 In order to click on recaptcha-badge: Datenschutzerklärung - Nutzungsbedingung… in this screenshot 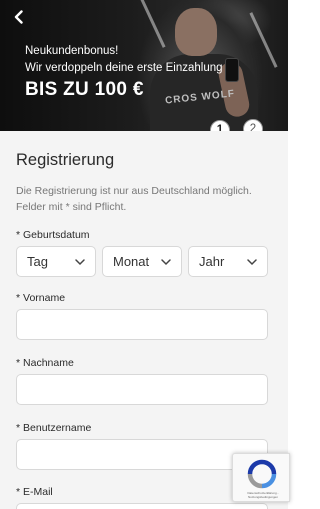, I will do `click(261, 477)`.